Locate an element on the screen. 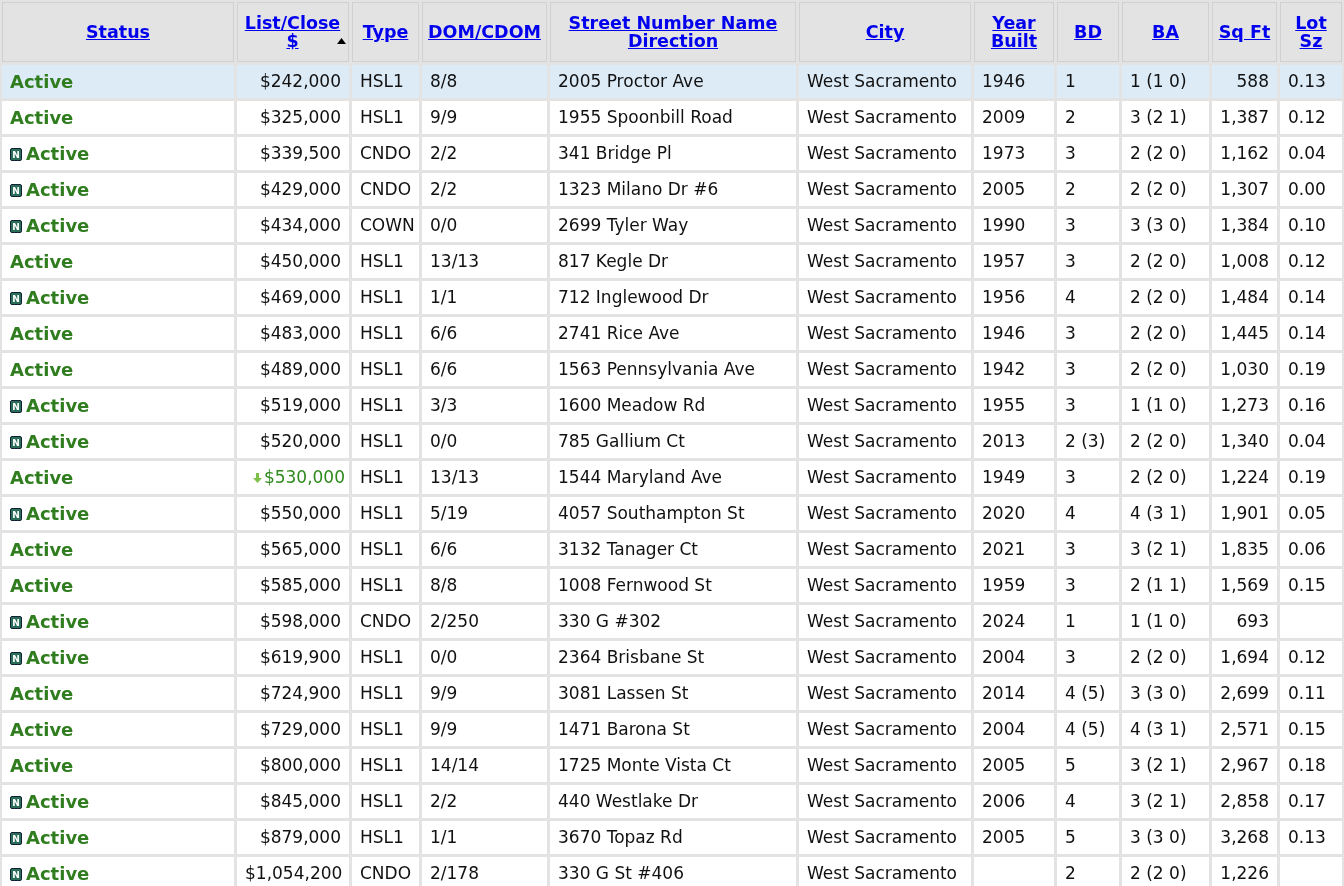 The height and width of the screenshot is (886, 1344). listing-row: Active $242,000 HSL1 8/8 2005 Proctor Ave West Sacramento 1946 1 1 (1 0) 588 0.13 is located at coordinates (672, 81).